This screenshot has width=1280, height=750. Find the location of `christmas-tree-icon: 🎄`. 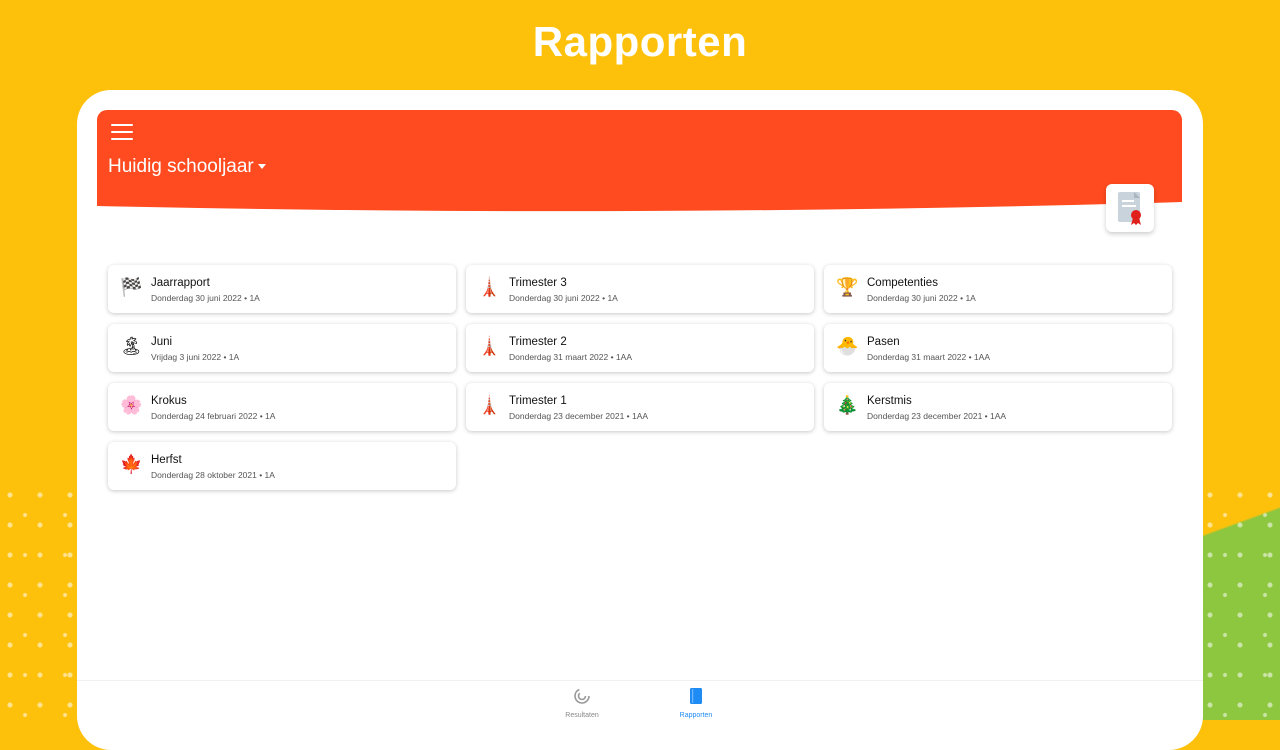

christmas-tree-icon: 🎄 is located at coordinates (847, 405).